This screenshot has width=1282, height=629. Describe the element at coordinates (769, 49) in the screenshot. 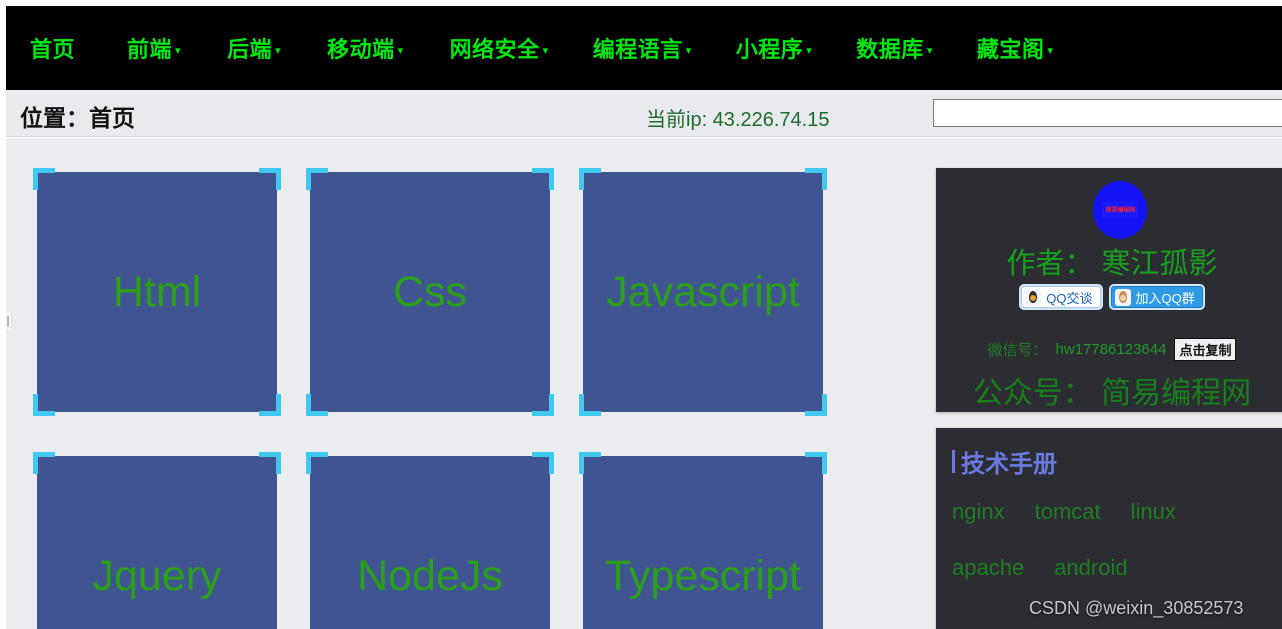

I see `nav-item-label: 小程序` at that location.